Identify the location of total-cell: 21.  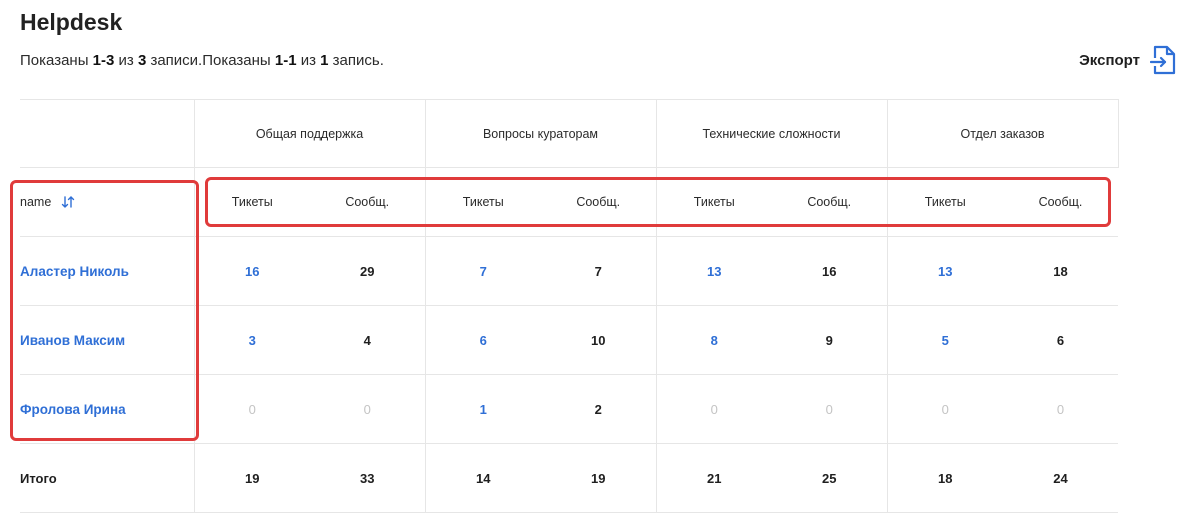
(713, 478).